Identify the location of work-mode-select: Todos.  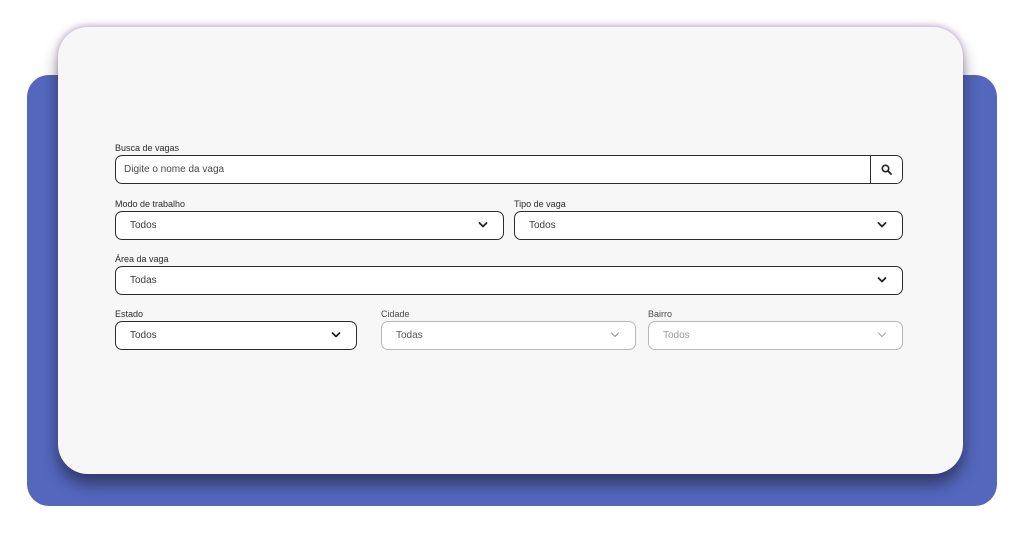
(309, 225).